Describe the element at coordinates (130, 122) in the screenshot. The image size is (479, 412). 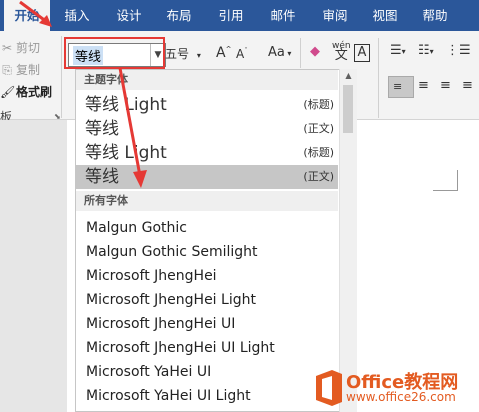
I see `arrow-to-selected-font` at that location.